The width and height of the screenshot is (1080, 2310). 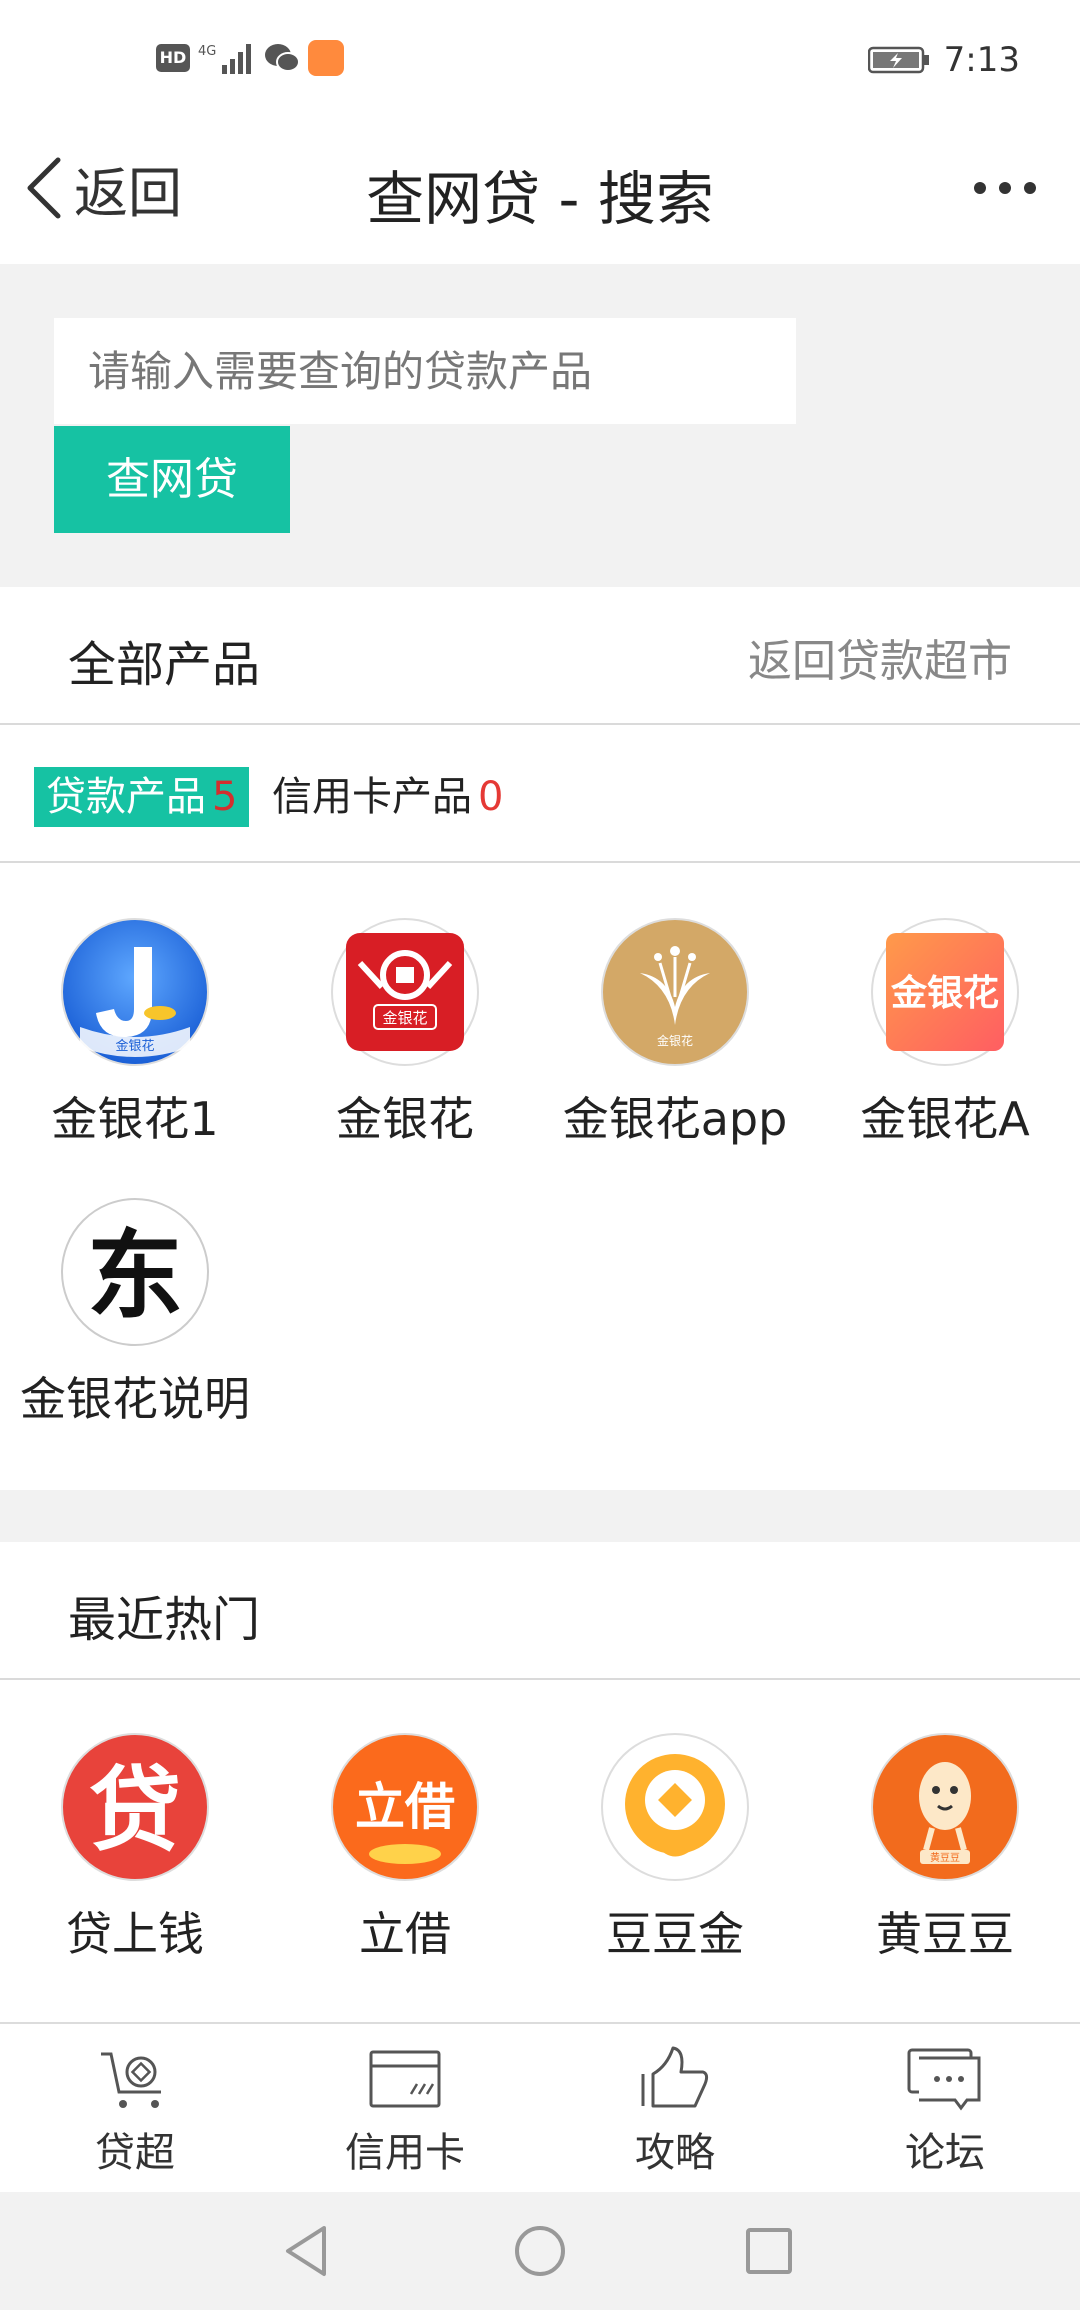 What do you see at coordinates (135, 2153) in the screenshot?
I see `tab-label: 贷超` at bounding box center [135, 2153].